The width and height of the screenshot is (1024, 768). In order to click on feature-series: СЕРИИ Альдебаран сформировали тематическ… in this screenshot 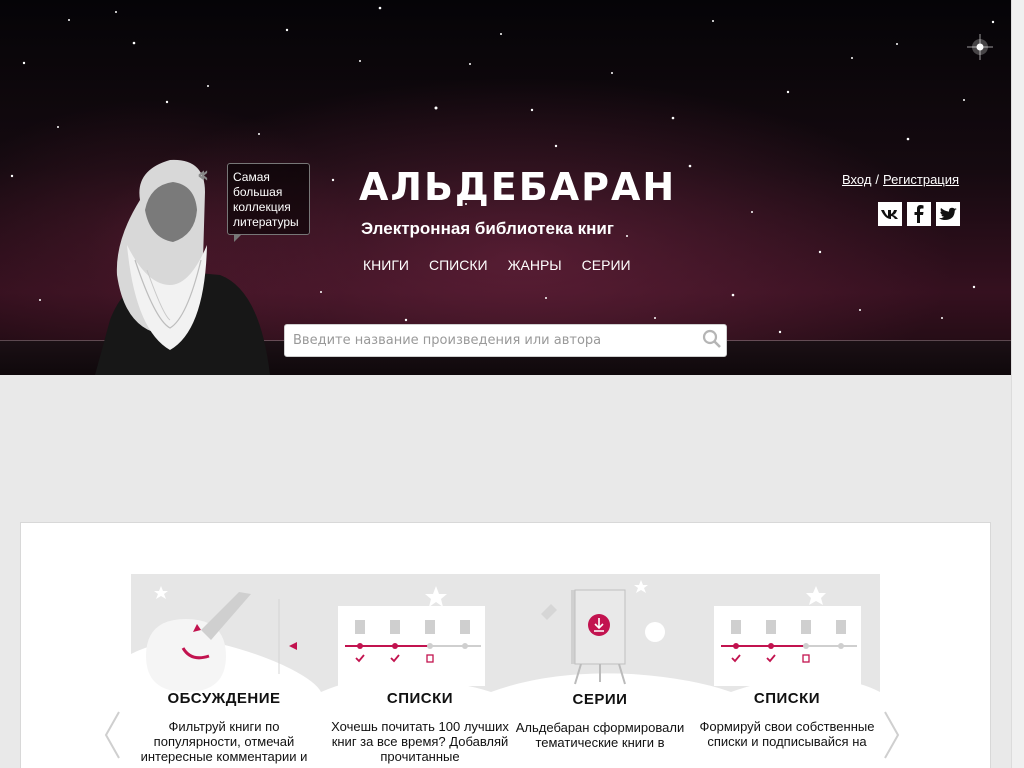, I will do `click(600, 720)`.